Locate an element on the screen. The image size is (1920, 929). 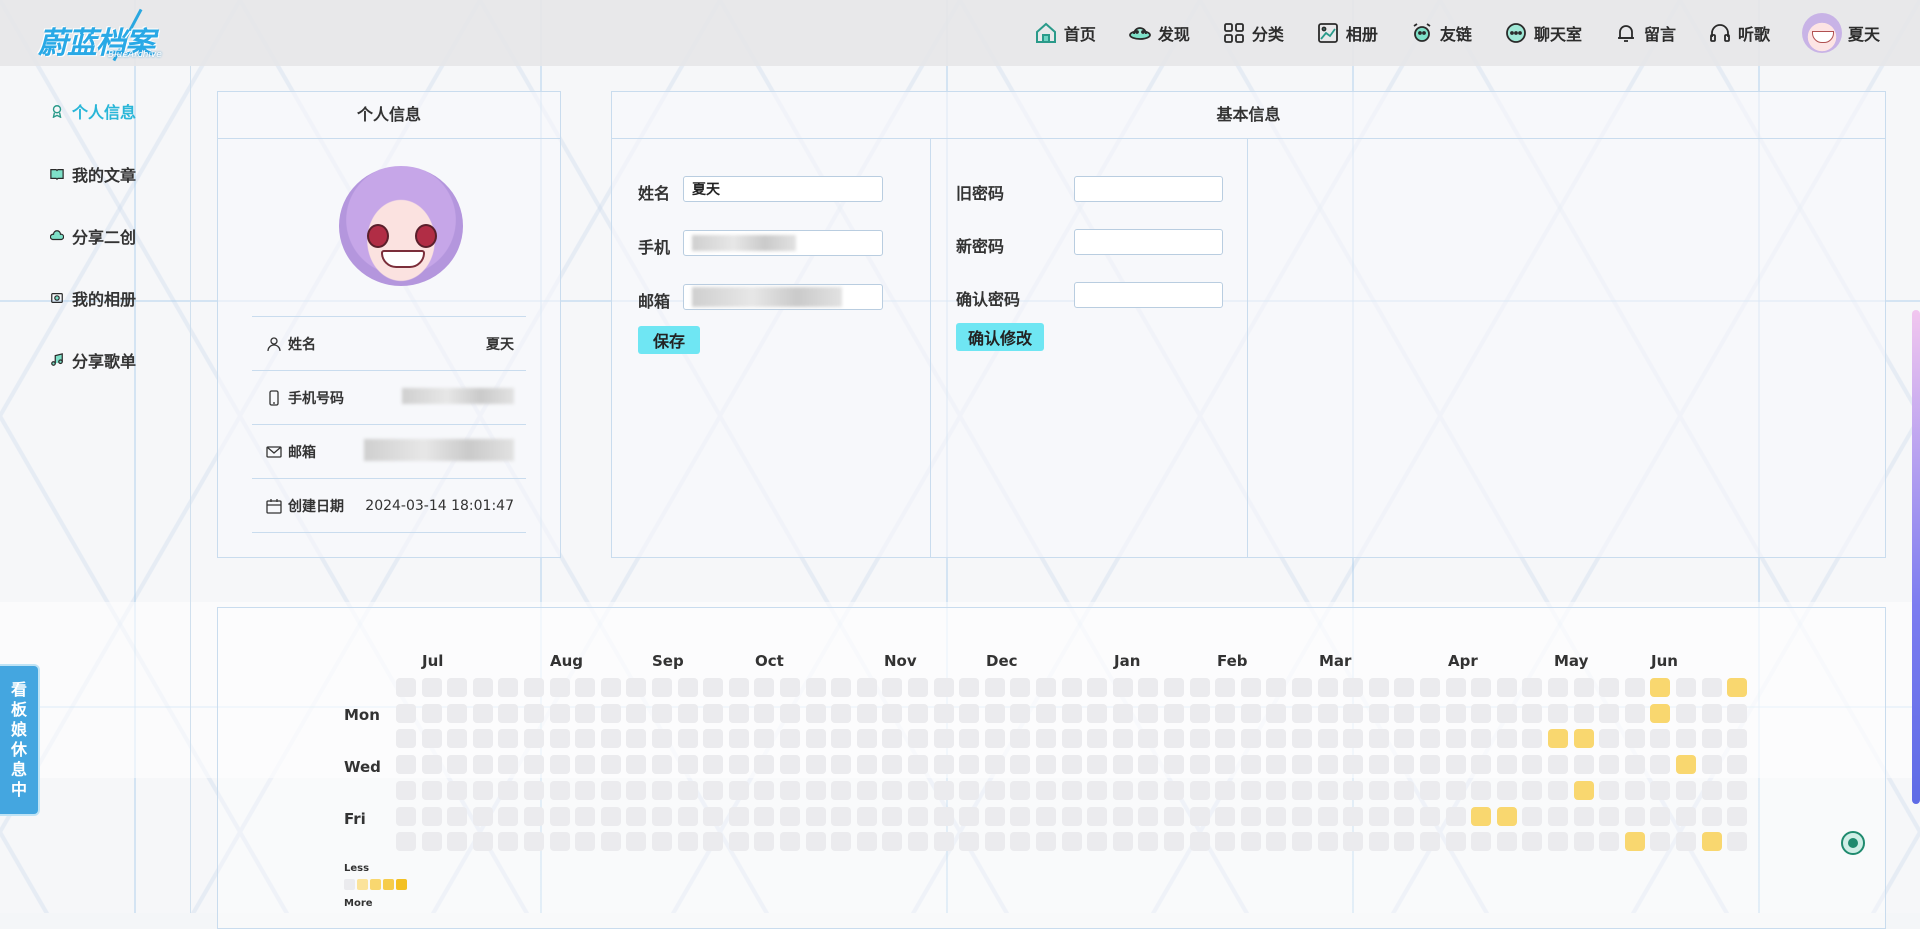
confirm-change-button: 确认修改 is located at coordinates (1000, 337).